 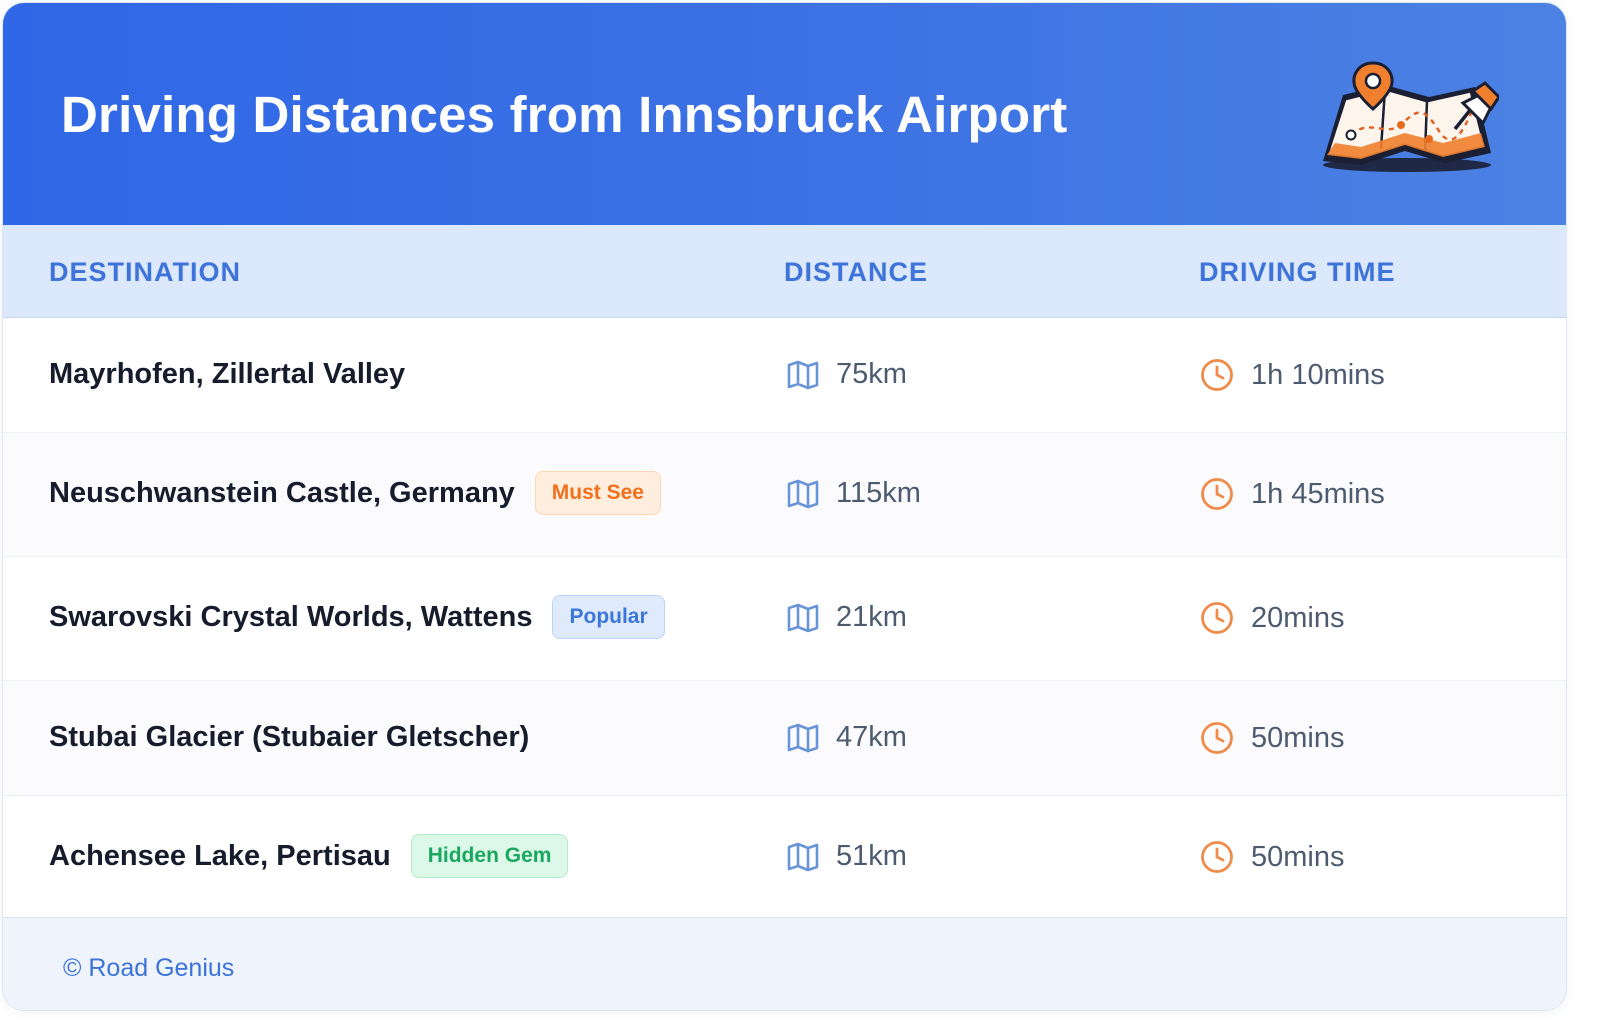 I want to click on destination-name: Achensee Lake, Pertisau, so click(x=220, y=855).